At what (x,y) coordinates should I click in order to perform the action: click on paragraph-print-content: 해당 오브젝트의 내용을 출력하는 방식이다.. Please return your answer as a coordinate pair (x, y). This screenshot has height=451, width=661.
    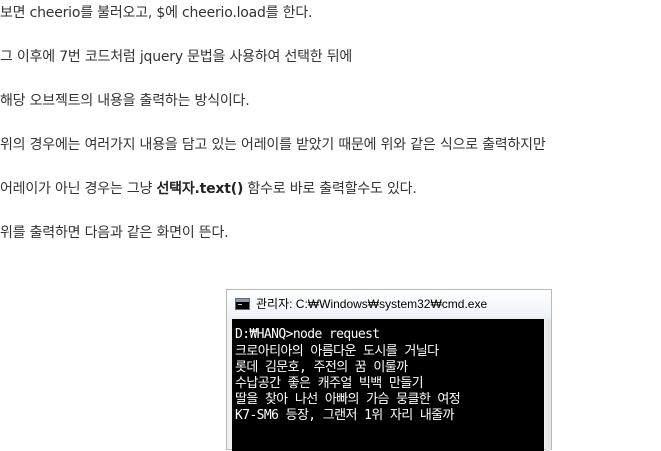
    Looking at the image, I should click on (125, 101).